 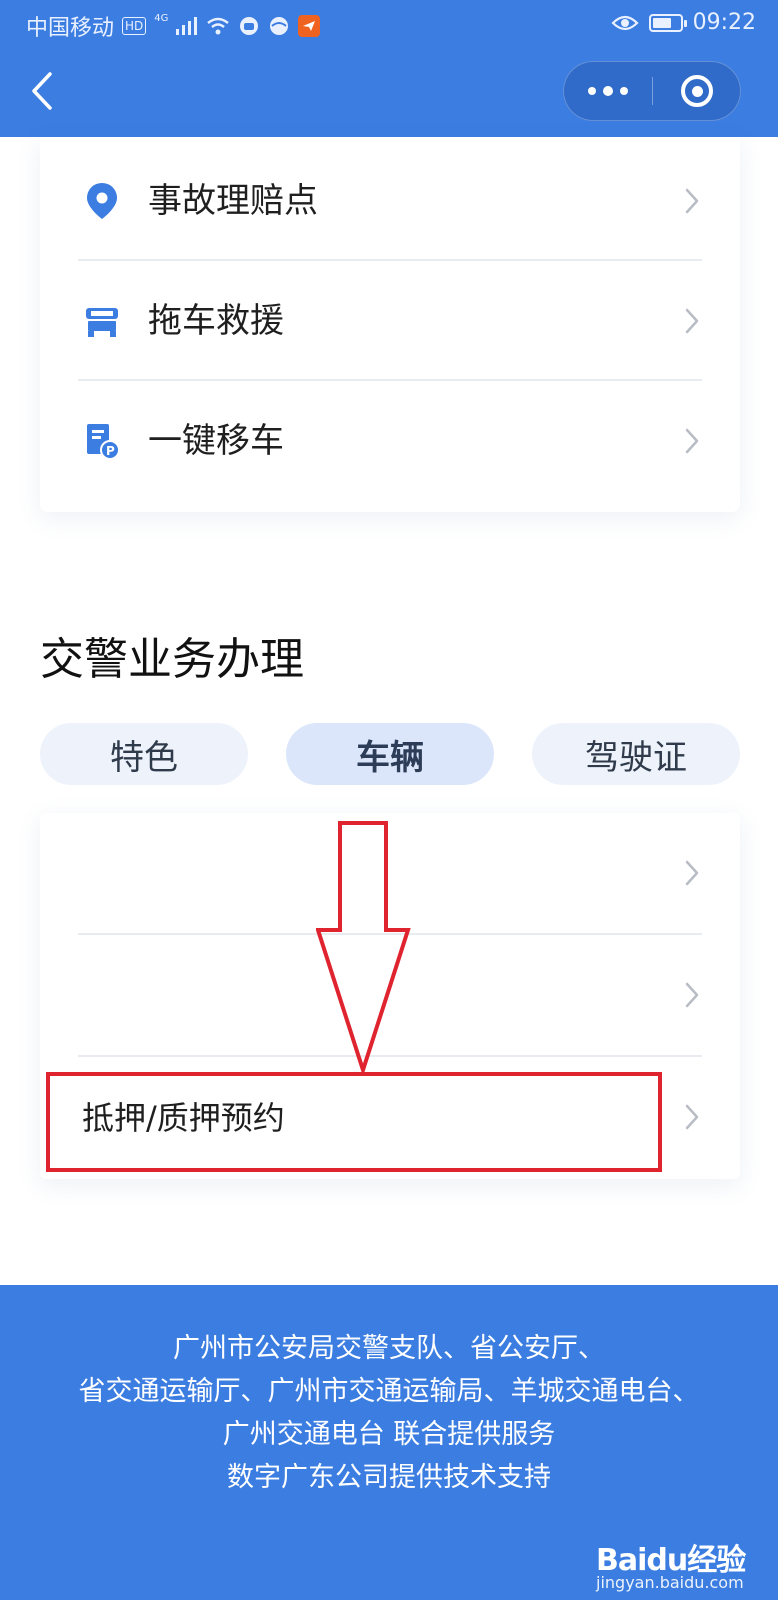 I want to click on eye-icon, so click(x=625, y=23).